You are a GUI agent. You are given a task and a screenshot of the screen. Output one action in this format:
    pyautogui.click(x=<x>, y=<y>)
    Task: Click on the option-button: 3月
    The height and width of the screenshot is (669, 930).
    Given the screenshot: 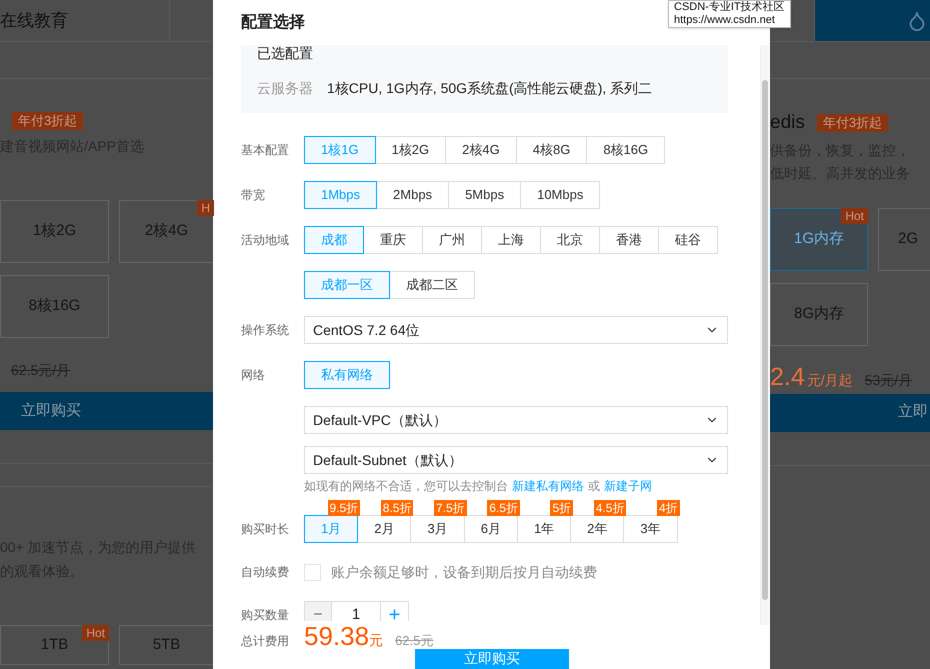 What is the action you would take?
    pyautogui.click(x=437, y=529)
    